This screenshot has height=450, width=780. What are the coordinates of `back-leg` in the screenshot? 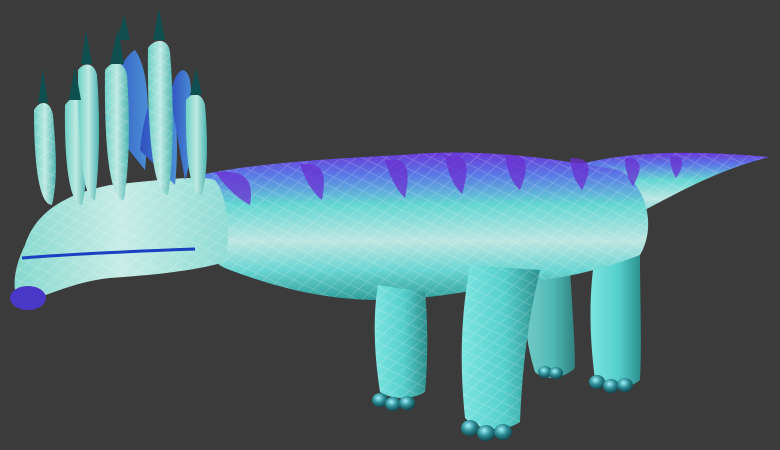 It's located at (500, 353).